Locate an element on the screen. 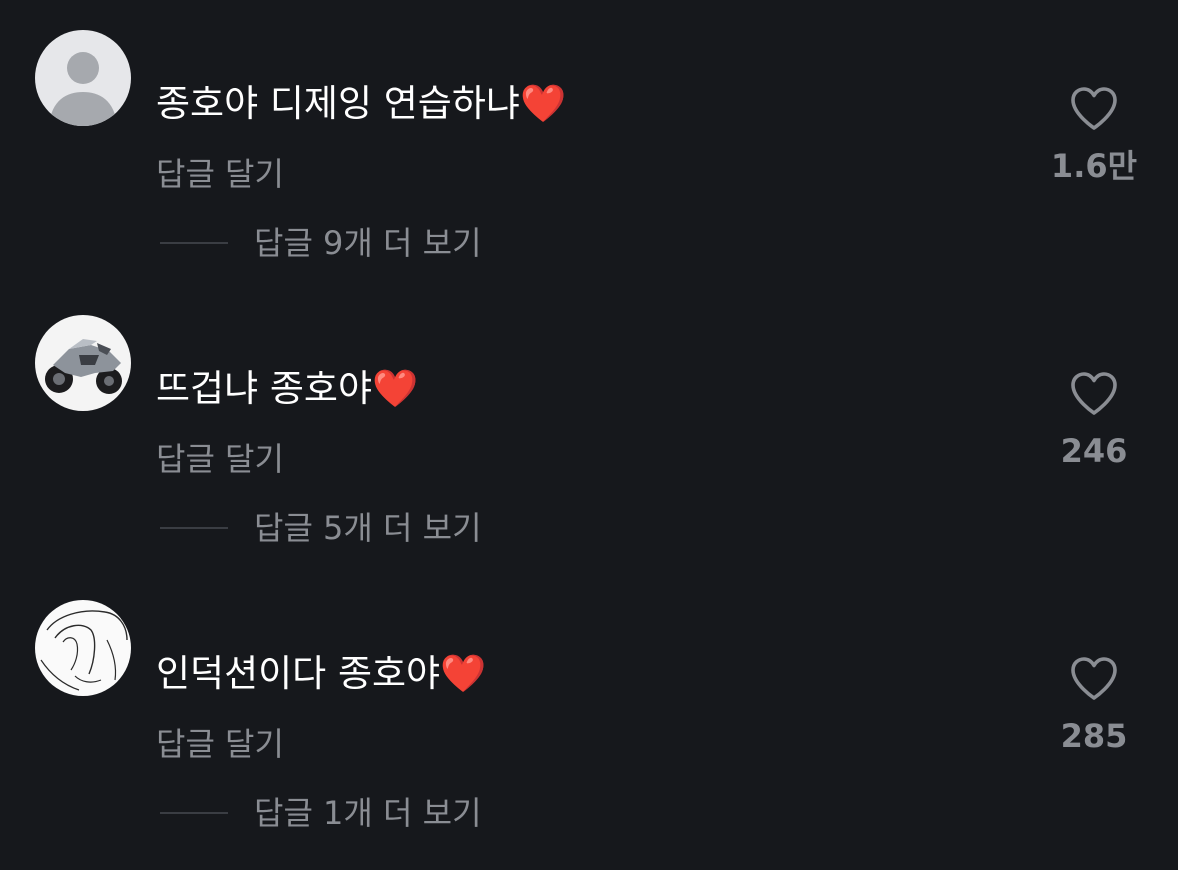 This screenshot has height=870, width=1178. view-more-replies-label: 답글 1개 더 보기 is located at coordinates (368, 813).